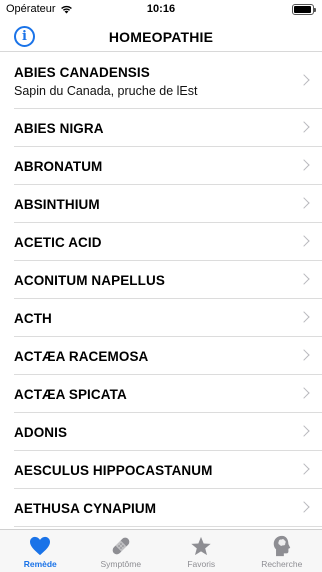 The width and height of the screenshot is (322, 572). I want to click on tab-bar: Remède Symptôme Favoris Recherche, so click(161, 550).